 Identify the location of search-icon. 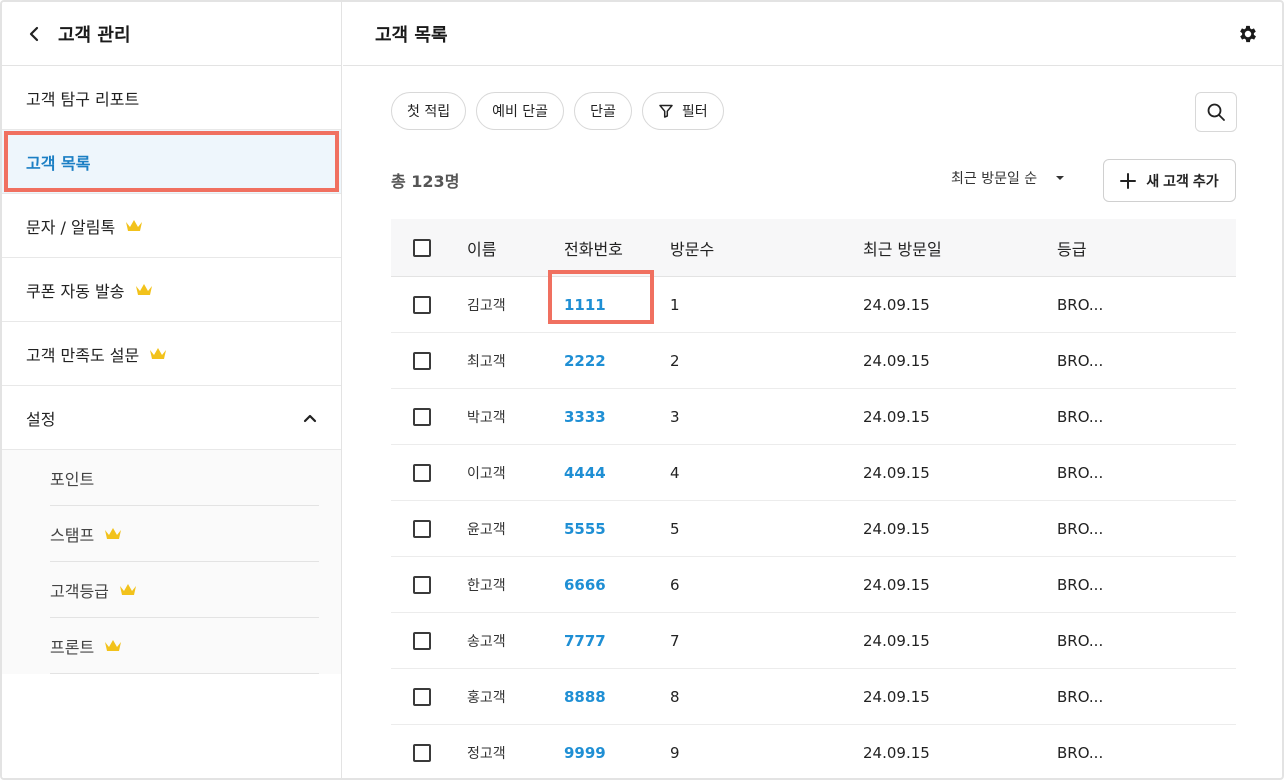
(1216, 112).